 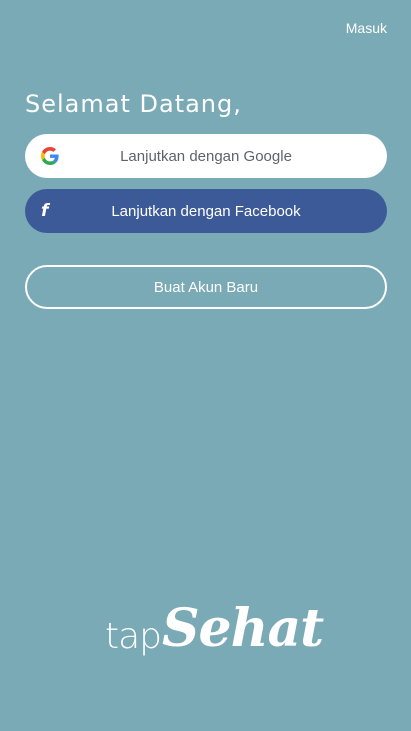 I want to click on facebook-login-button: f Lanjutkan dengan Facebook, so click(x=206, y=211).